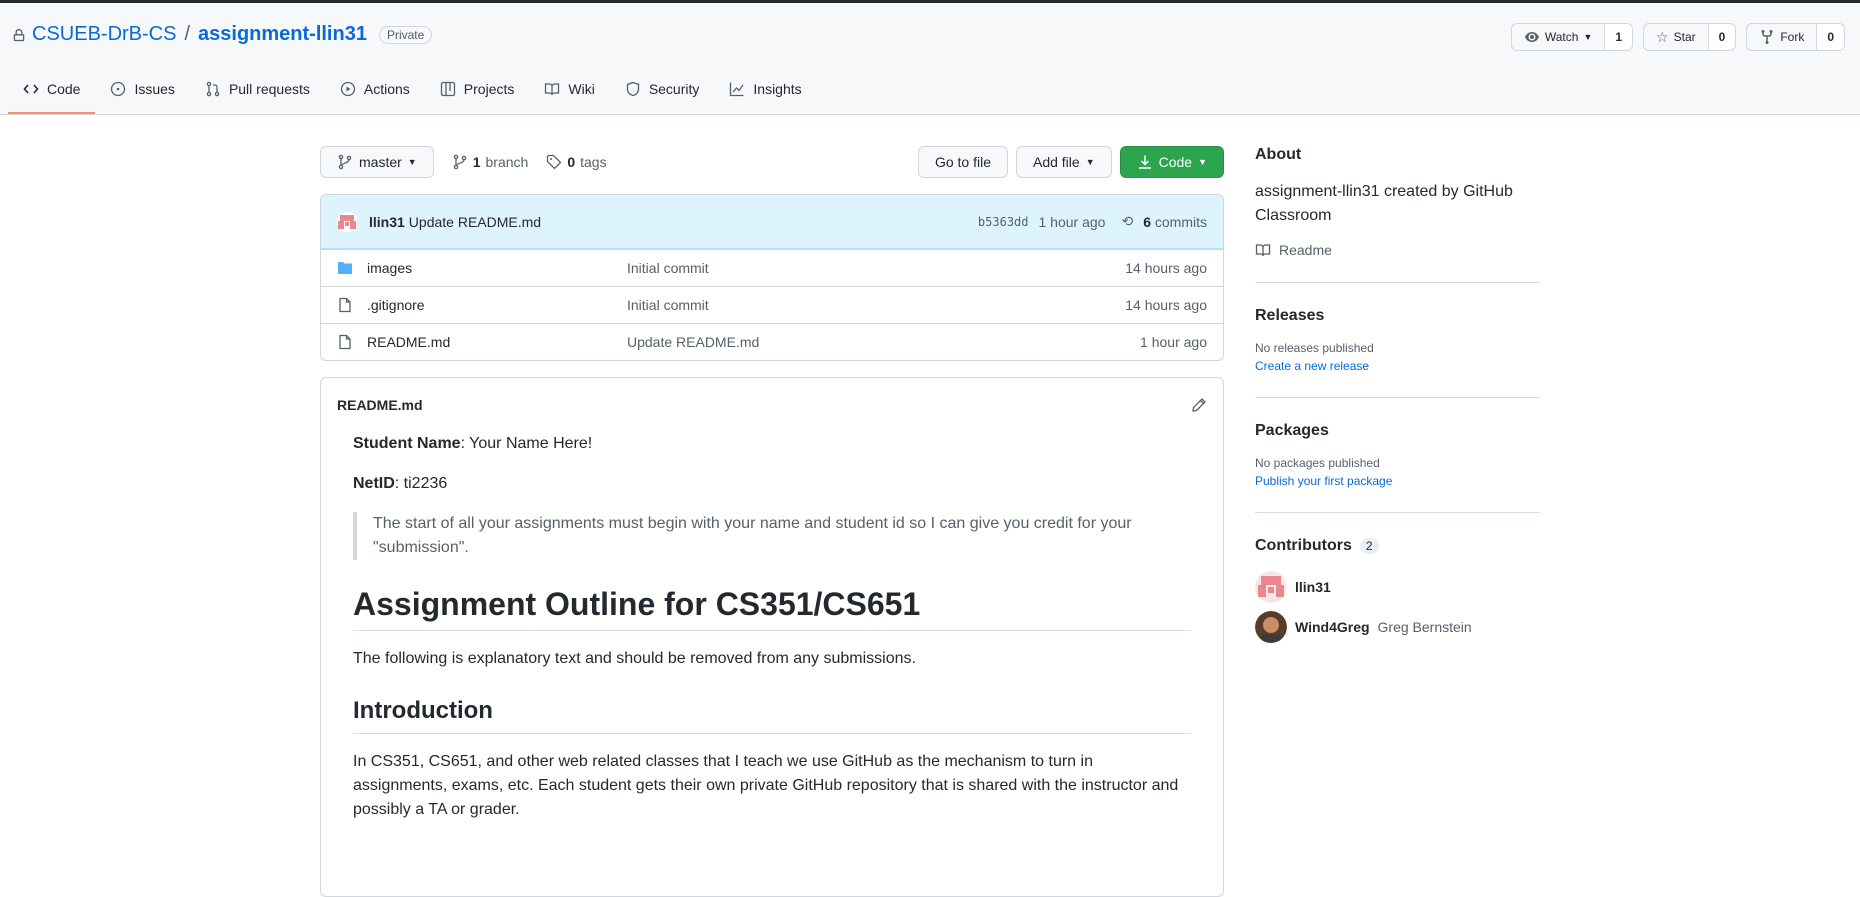  I want to click on tab-pull-requests: Pull requests, so click(257, 90).